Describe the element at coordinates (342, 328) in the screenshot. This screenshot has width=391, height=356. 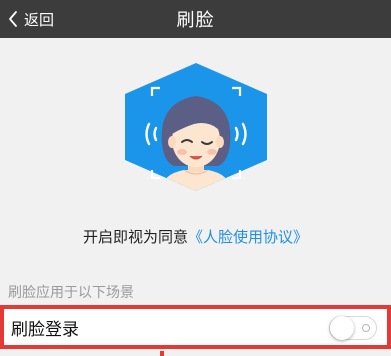
I see `toggle-knob` at that location.